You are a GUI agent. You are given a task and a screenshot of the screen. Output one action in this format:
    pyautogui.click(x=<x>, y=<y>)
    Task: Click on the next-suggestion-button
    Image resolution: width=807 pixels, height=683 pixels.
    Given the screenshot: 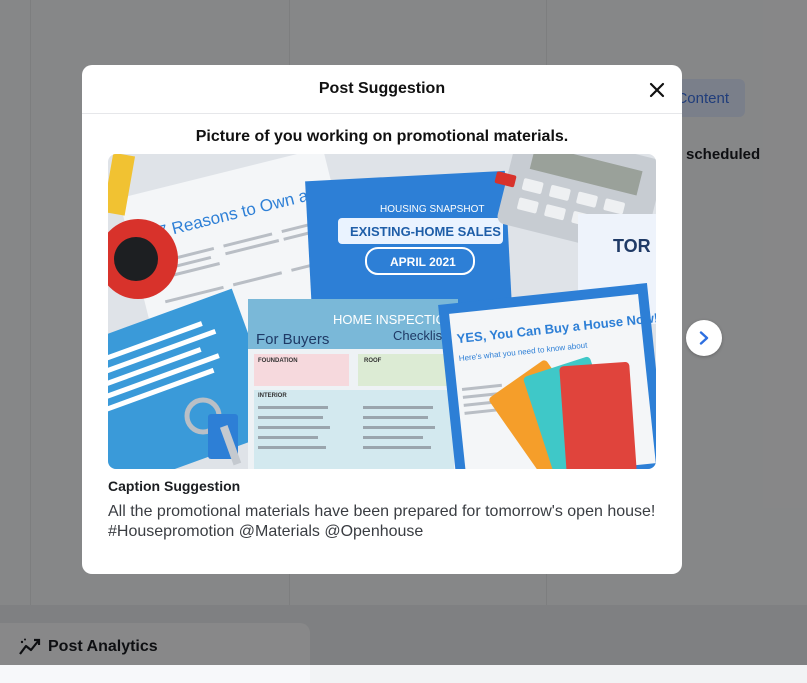 What is the action you would take?
    pyautogui.click(x=704, y=338)
    